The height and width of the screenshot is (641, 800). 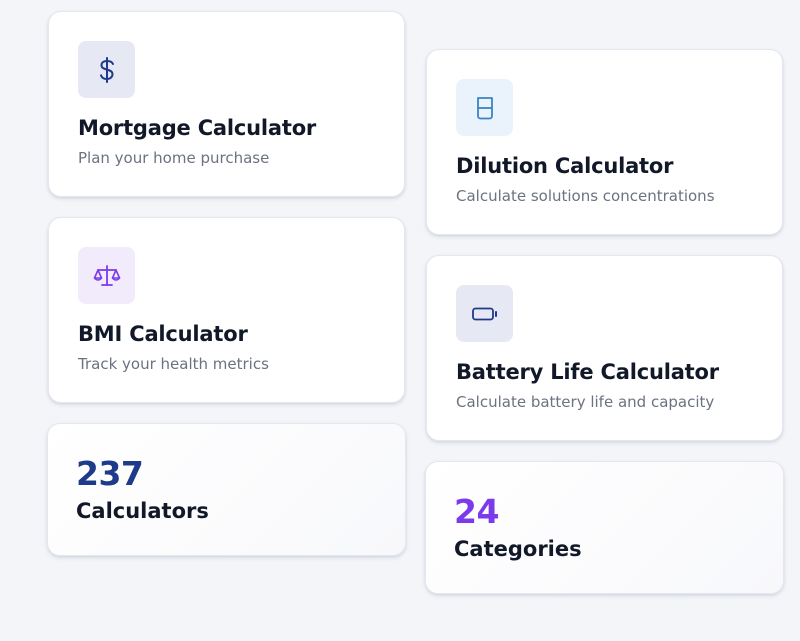 I want to click on scale-icon, so click(x=106, y=275).